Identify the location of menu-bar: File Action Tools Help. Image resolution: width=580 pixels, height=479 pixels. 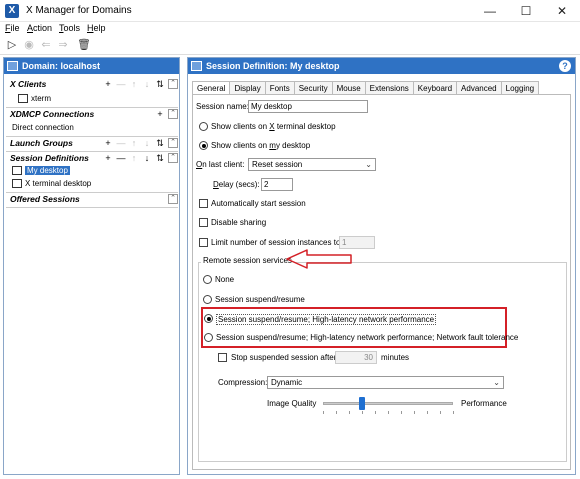
(290, 29).